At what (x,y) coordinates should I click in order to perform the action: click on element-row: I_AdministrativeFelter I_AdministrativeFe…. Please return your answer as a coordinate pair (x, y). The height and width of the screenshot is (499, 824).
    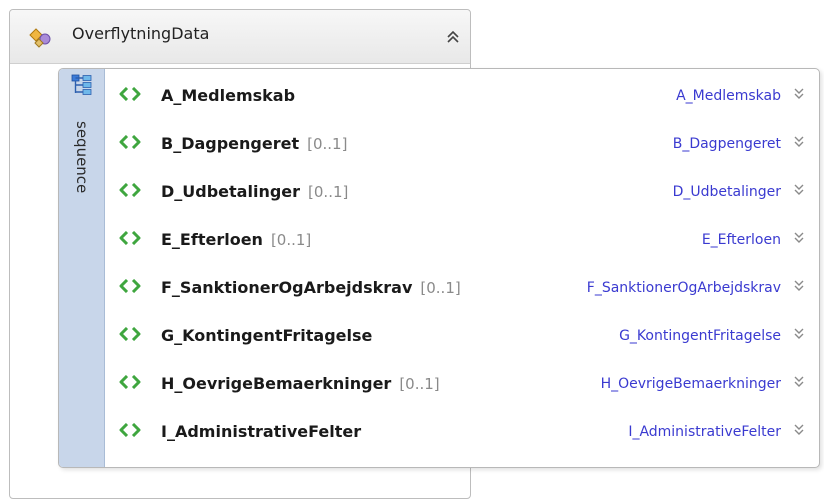
    Looking at the image, I should click on (462, 433).